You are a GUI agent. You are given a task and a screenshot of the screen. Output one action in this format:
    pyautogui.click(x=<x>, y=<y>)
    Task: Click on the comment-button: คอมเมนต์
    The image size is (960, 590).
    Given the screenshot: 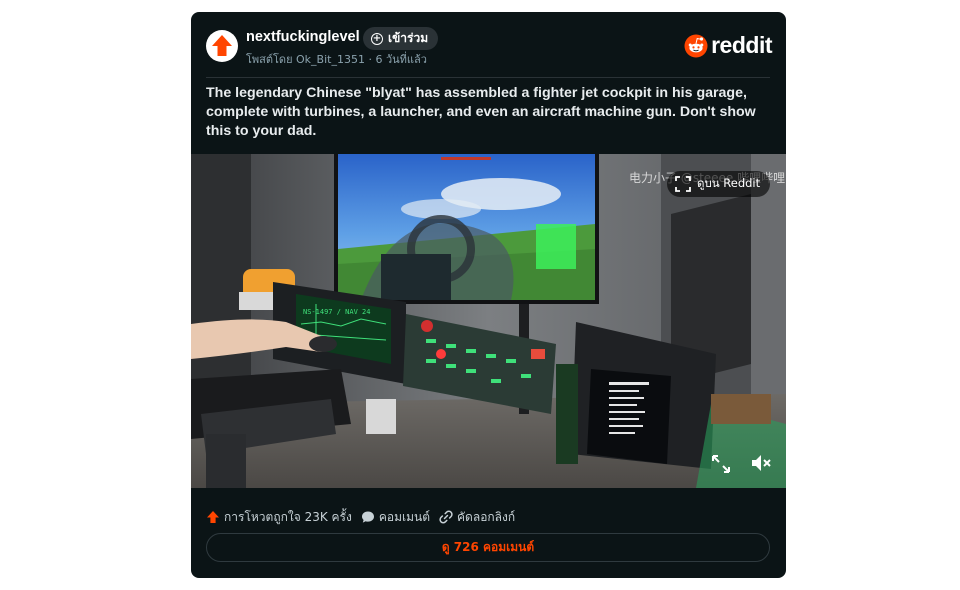 What is the action you would take?
    pyautogui.click(x=395, y=517)
    